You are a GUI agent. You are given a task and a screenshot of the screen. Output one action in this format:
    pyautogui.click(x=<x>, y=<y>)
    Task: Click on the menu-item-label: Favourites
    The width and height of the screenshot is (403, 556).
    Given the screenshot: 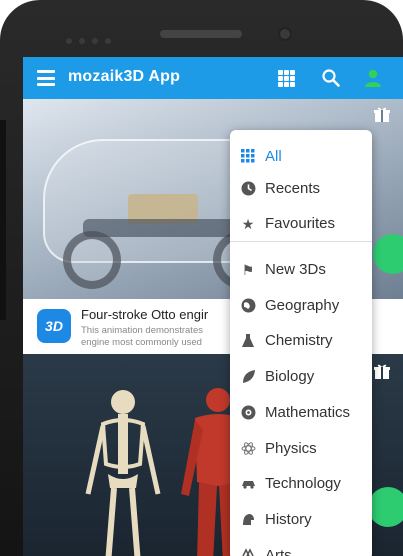 What is the action you would take?
    pyautogui.click(x=300, y=223)
    